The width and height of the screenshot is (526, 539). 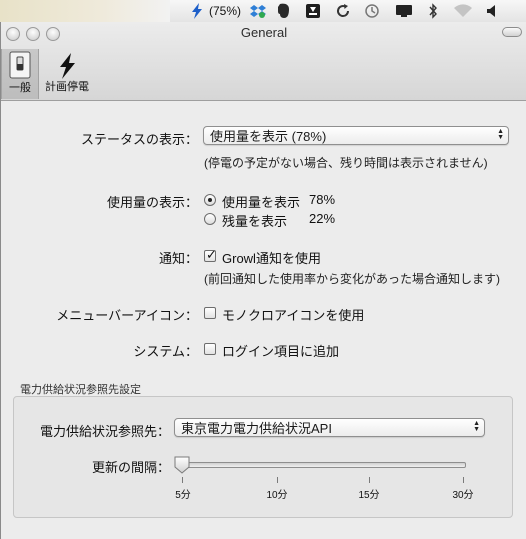 I want to click on usage-display-label: 使用量の表示：, so click(x=152, y=202).